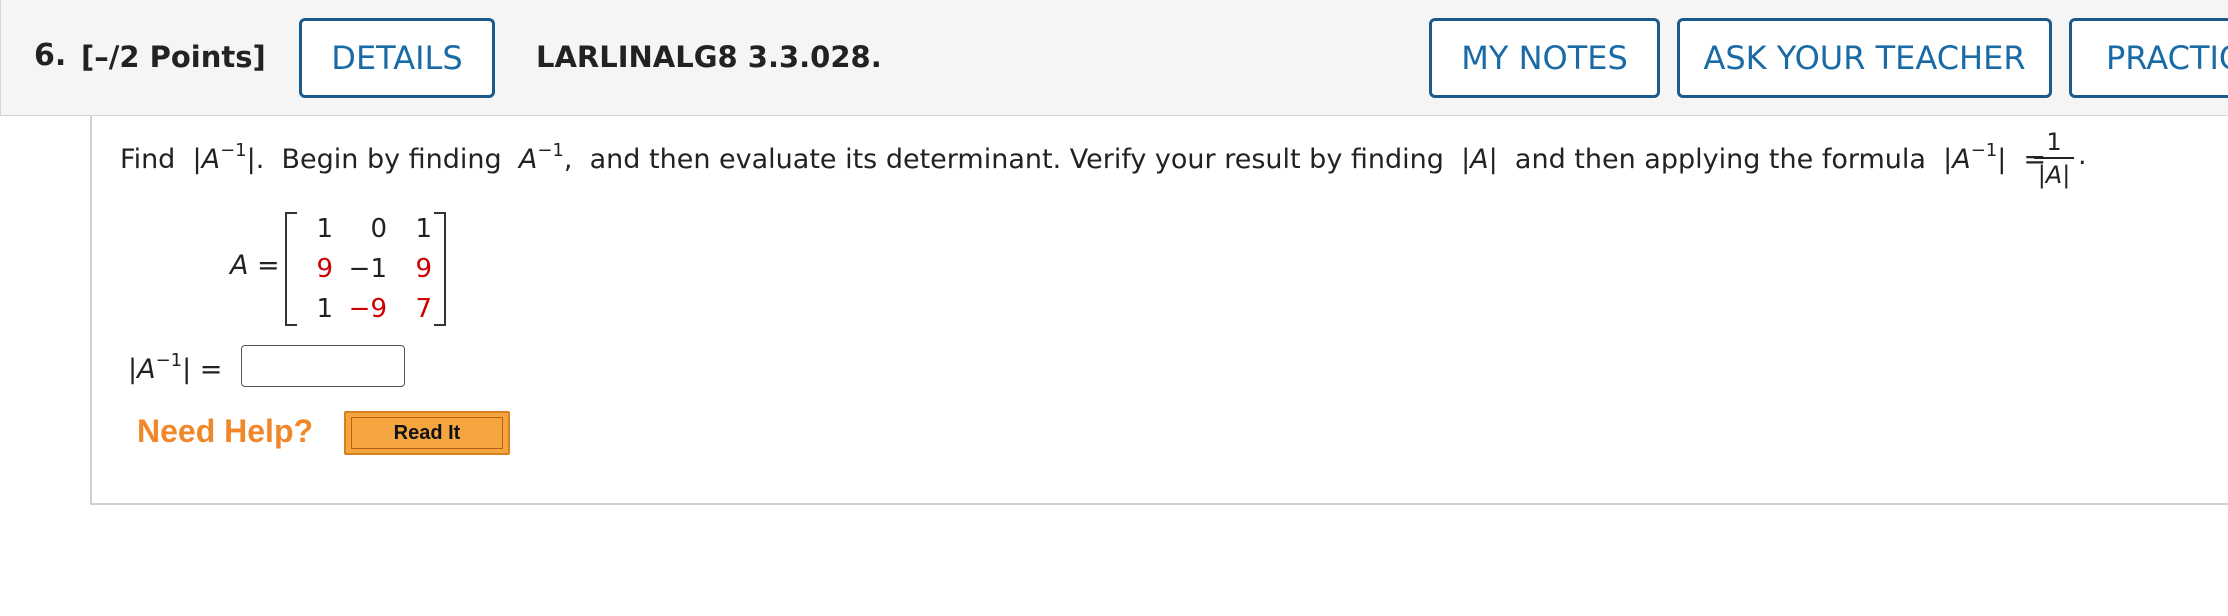 This screenshot has height=616, width=2228. What do you see at coordinates (173, 57) in the screenshot?
I see `points-label: [–/2 Points]` at bounding box center [173, 57].